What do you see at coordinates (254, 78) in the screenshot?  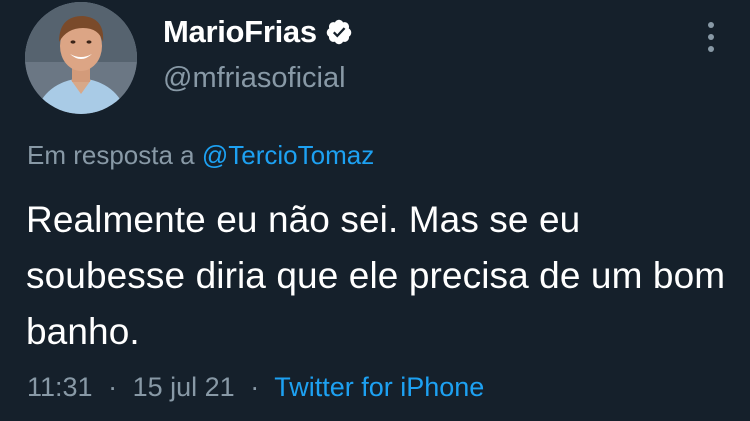 I see `author-handle: @mfriasoficial` at bounding box center [254, 78].